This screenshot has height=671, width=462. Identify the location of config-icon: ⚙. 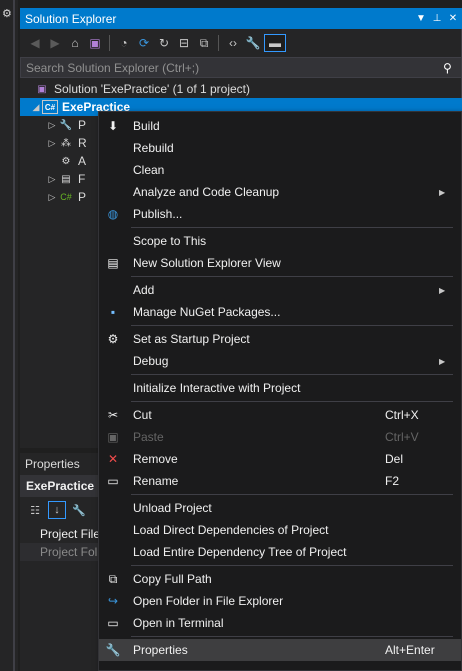
(66, 161).